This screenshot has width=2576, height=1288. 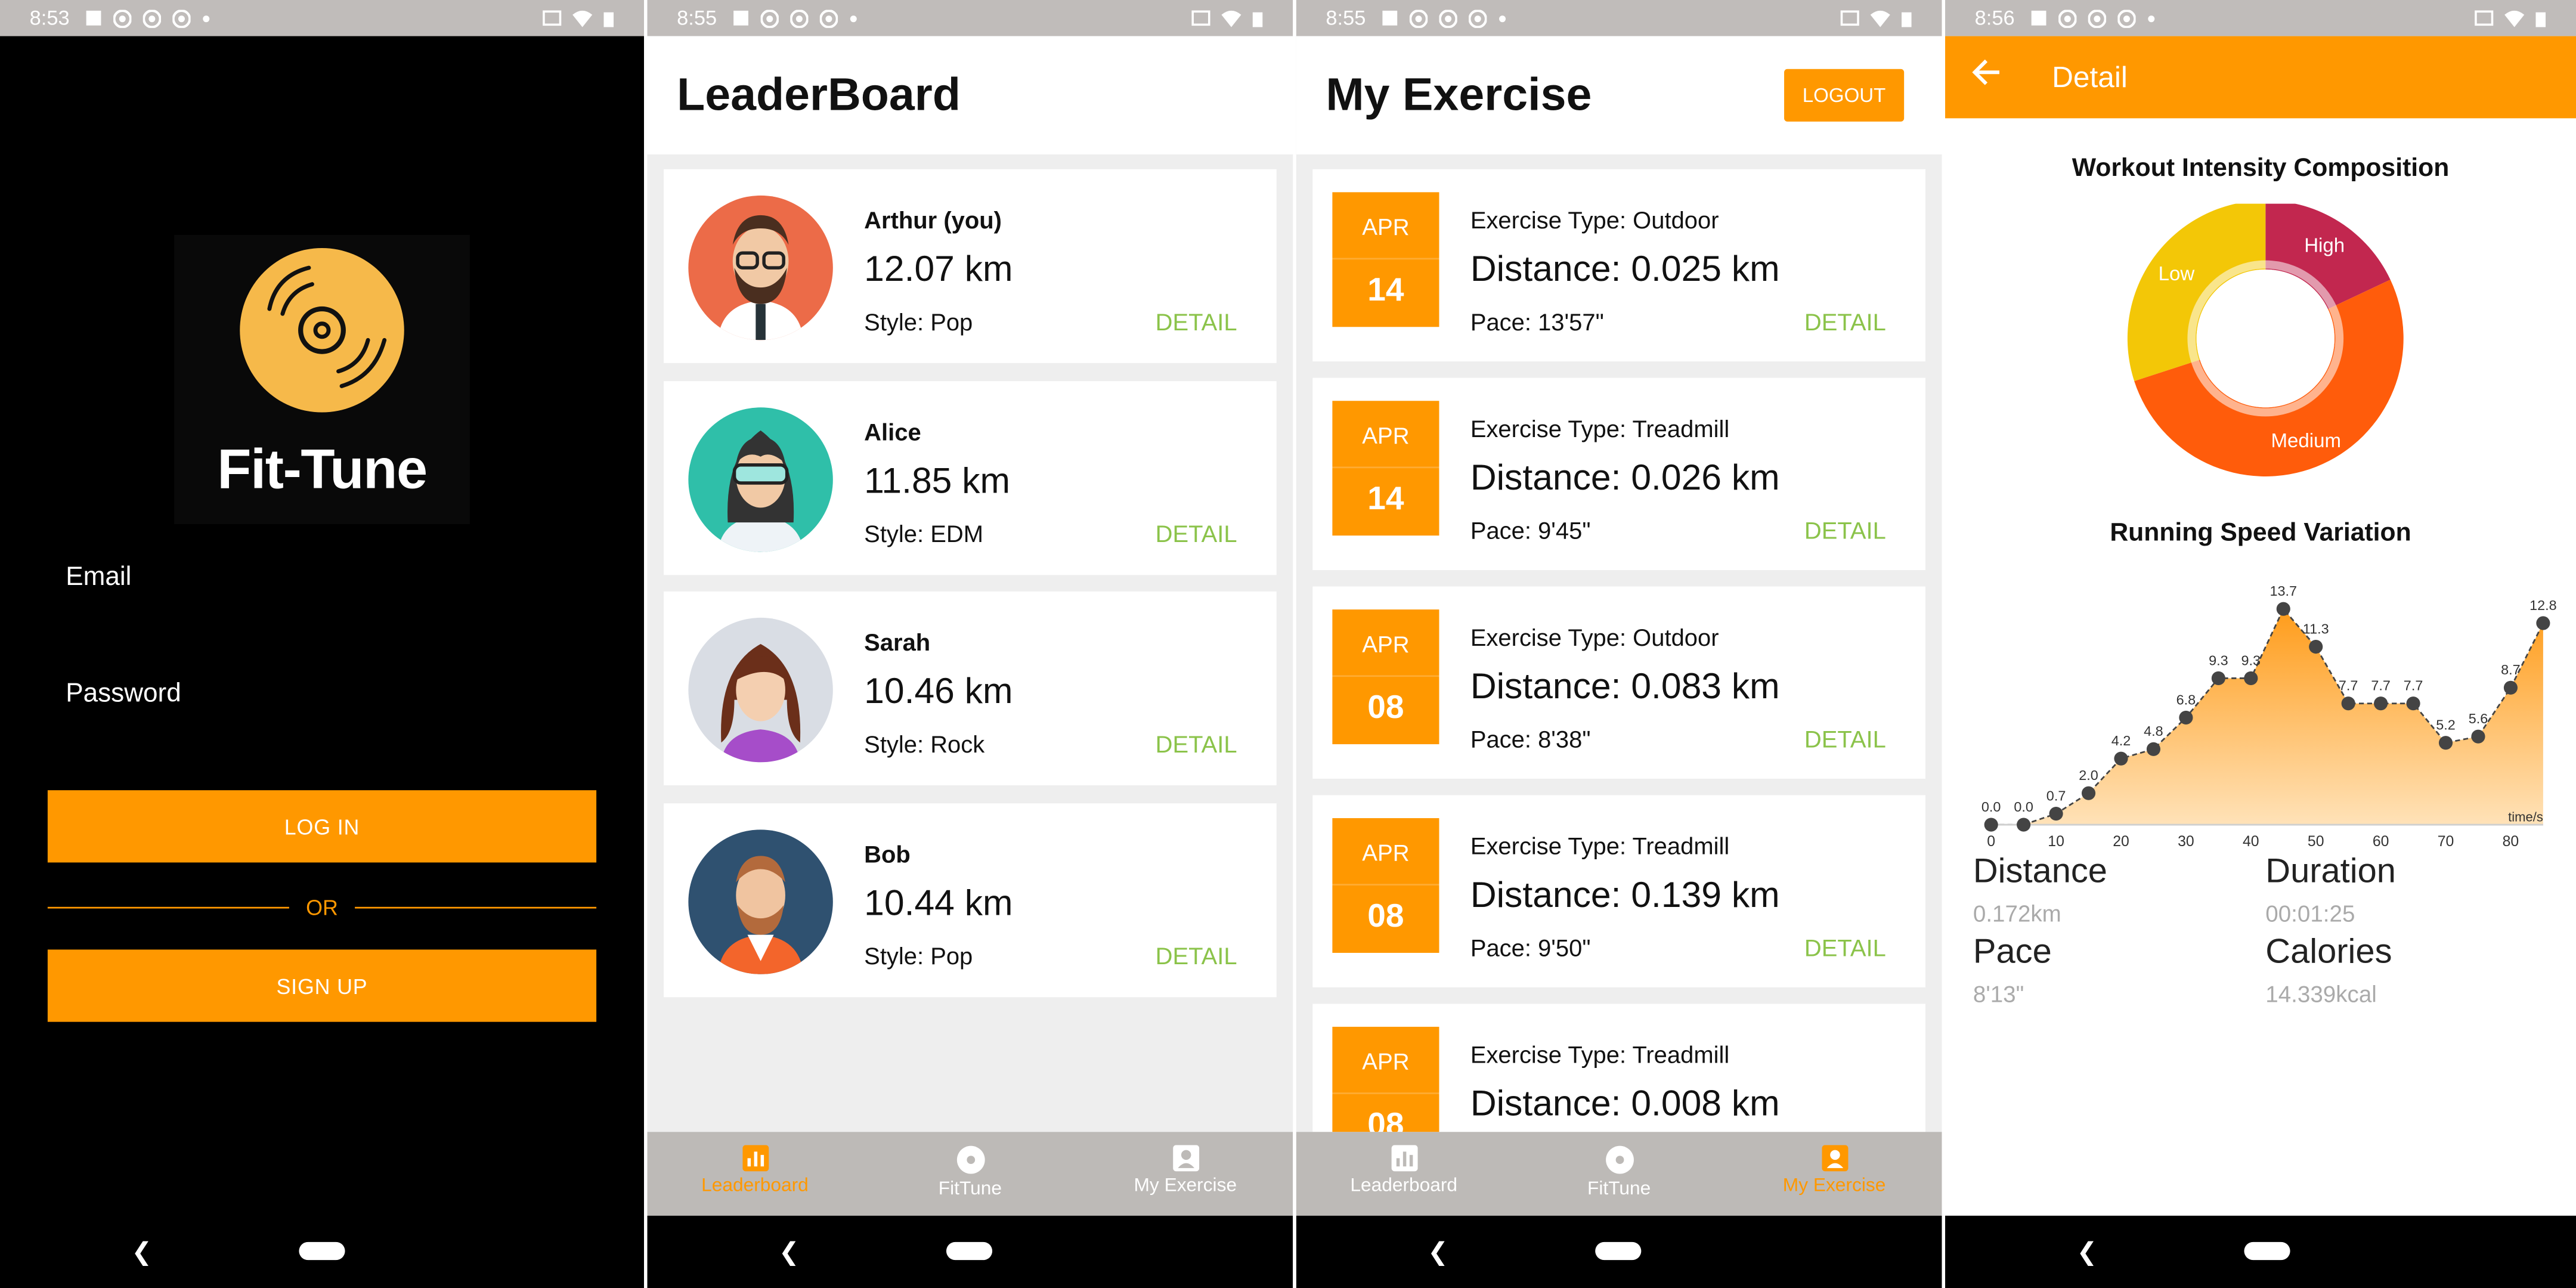 I want to click on donut-hole, so click(x=2265, y=338).